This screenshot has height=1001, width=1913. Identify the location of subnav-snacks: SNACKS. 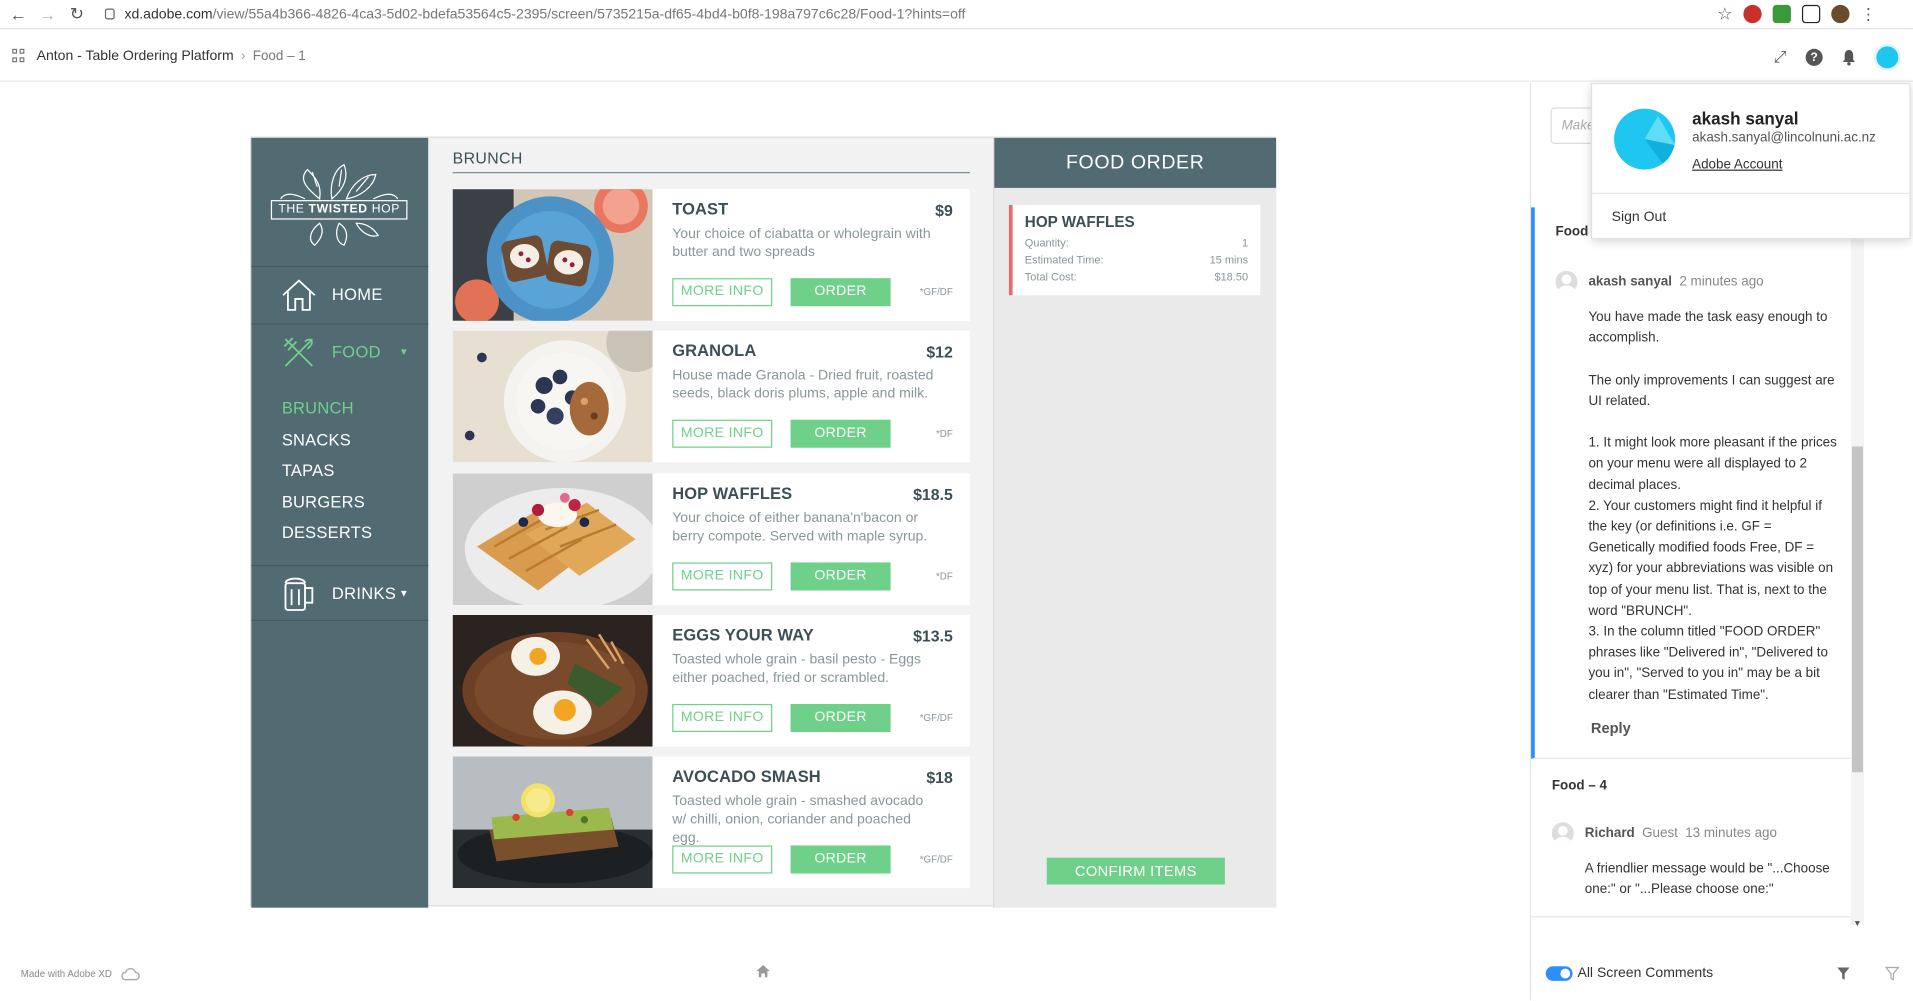
(327, 445).